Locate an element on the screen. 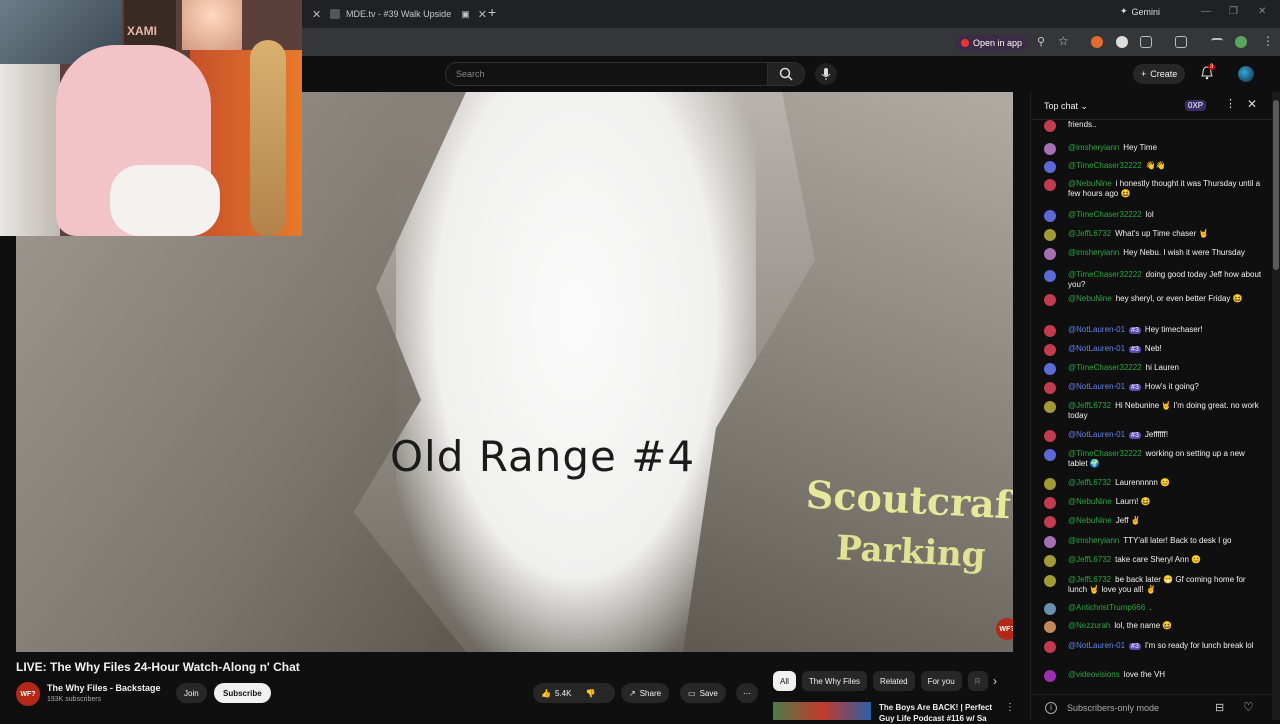 The image size is (1280, 724). chat-message: @Nezzurah lol, the name 😆 is located at coordinates (1153, 627).